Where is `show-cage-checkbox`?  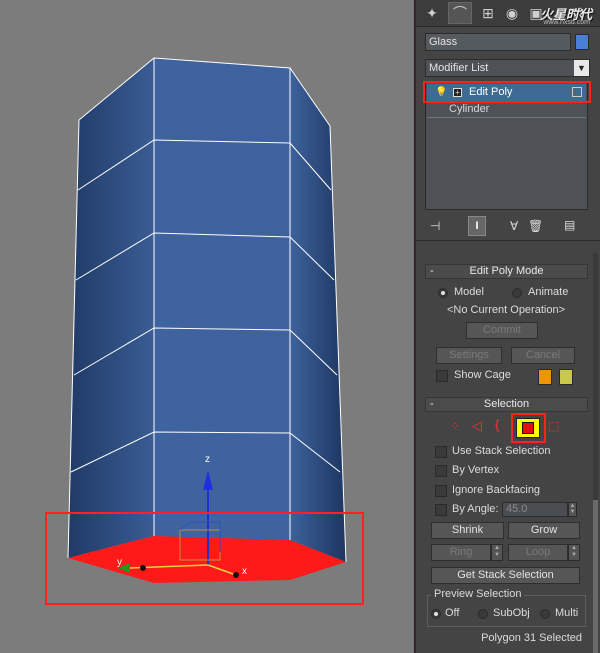 show-cage-checkbox is located at coordinates (442, 376).